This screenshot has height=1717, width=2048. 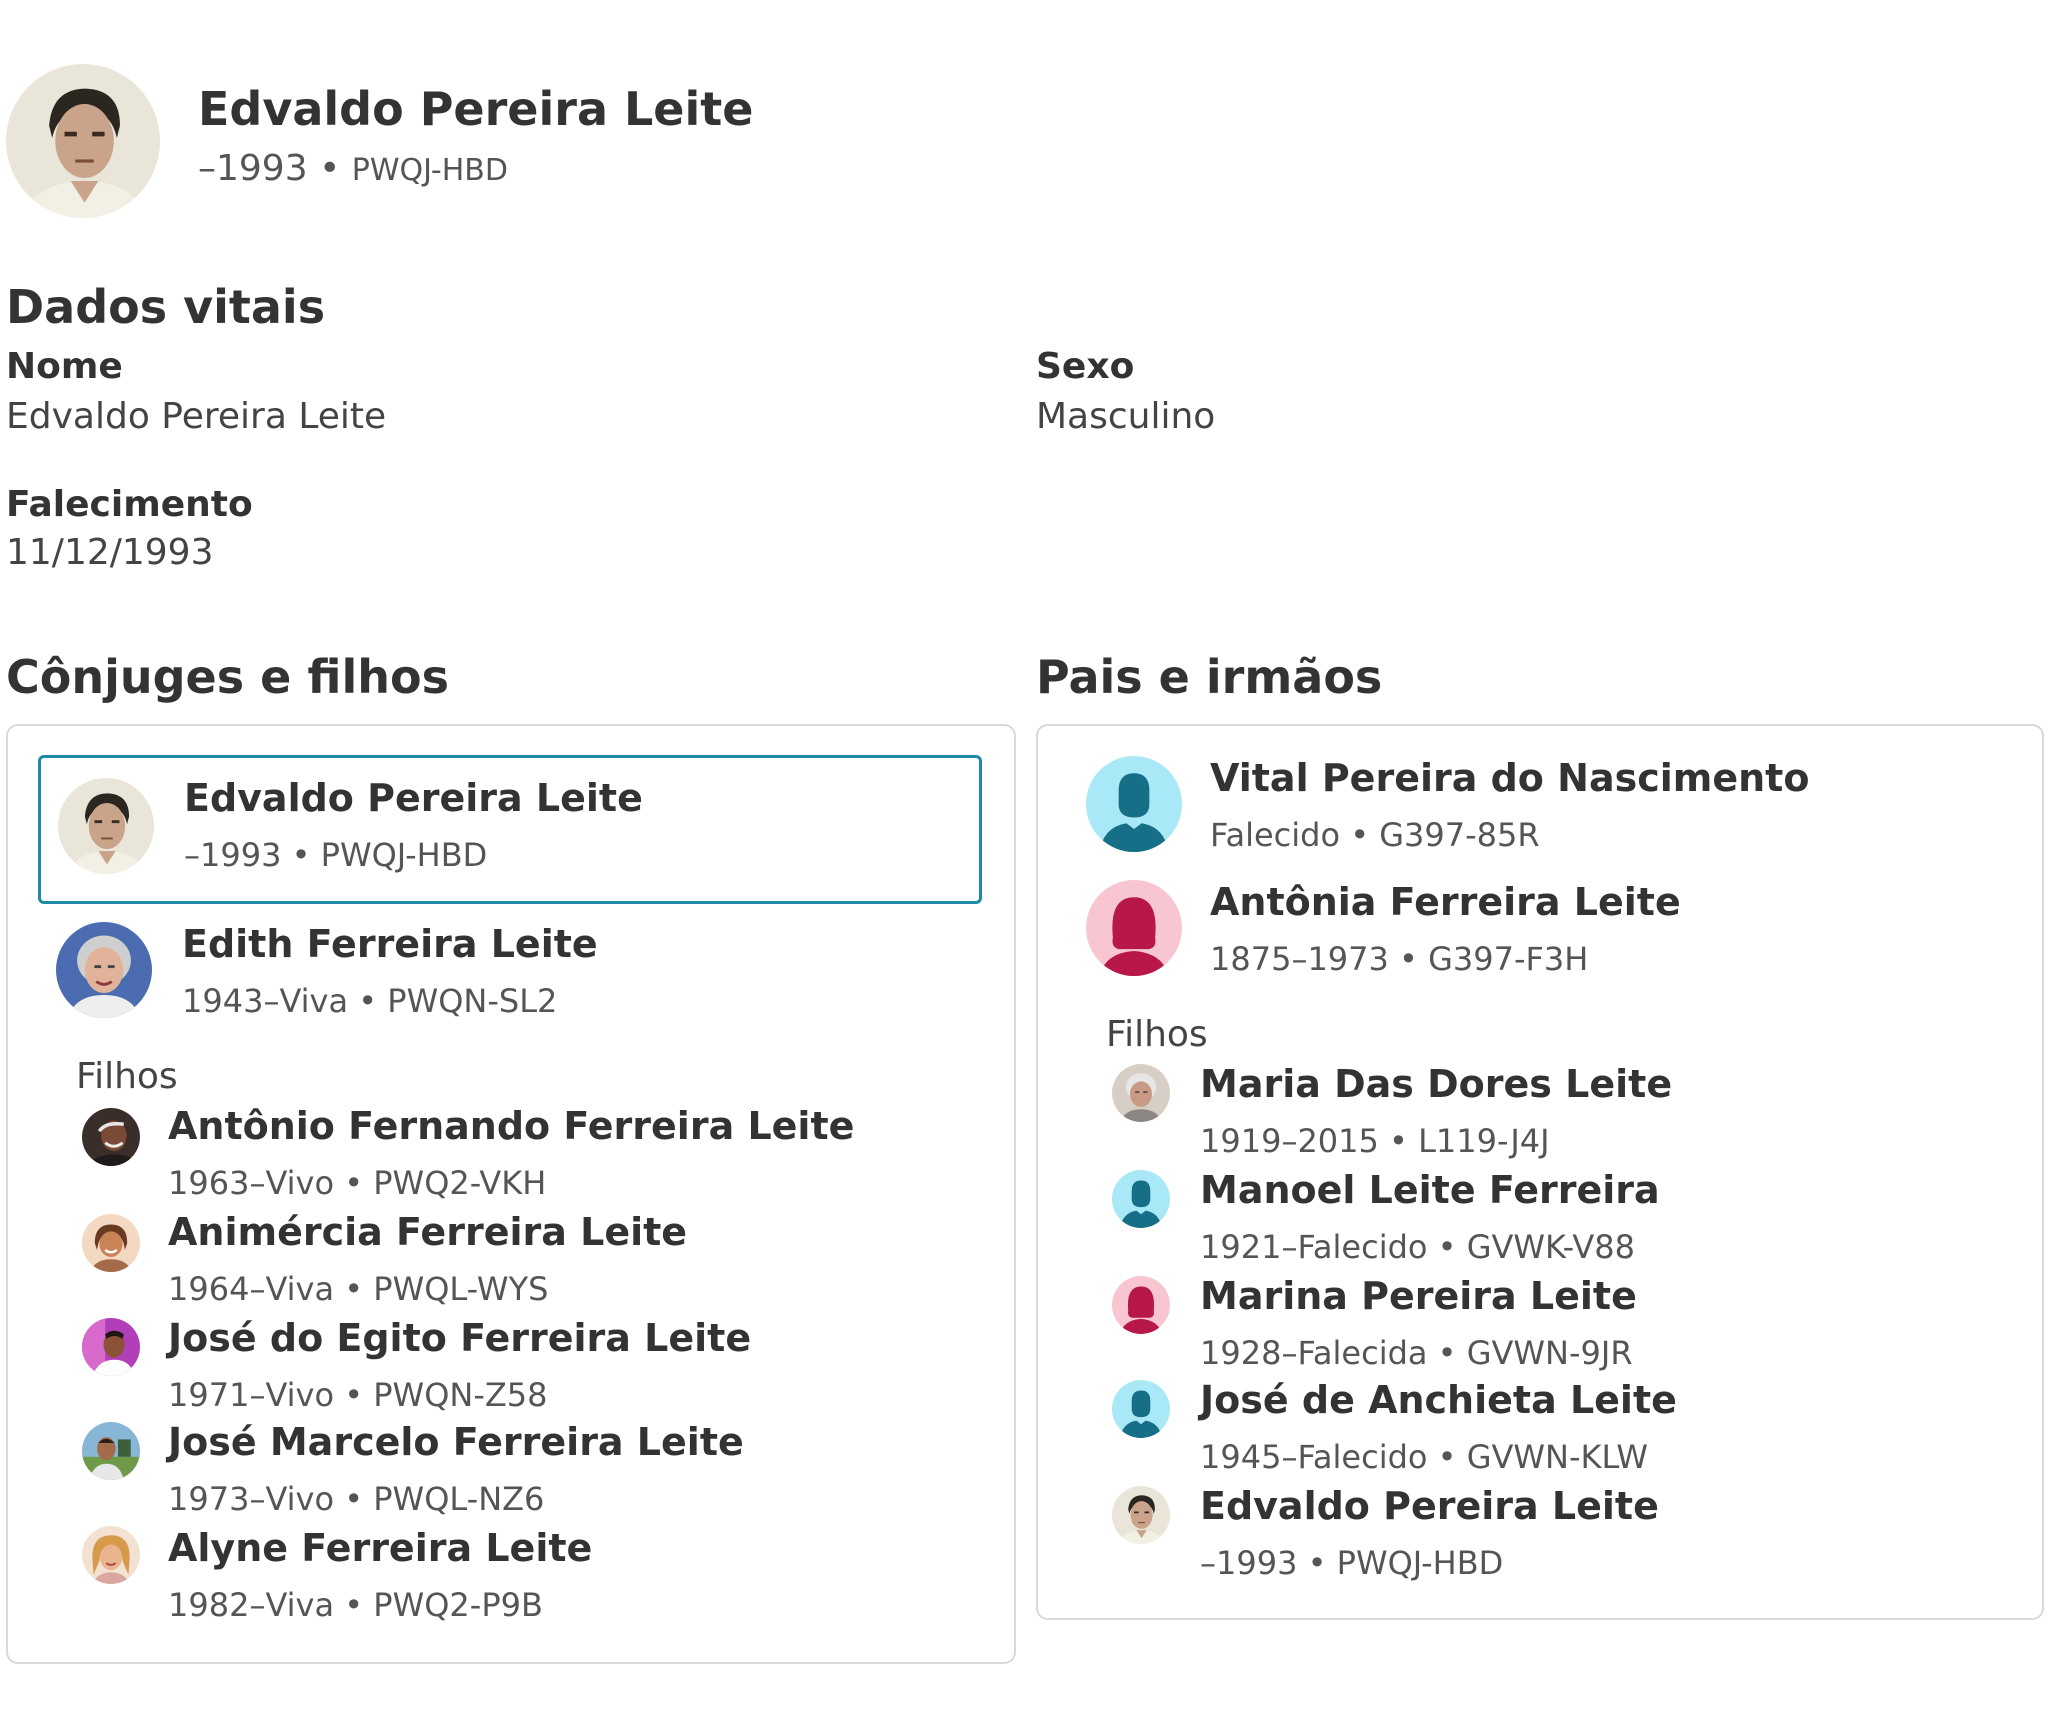 I want to click on father-meta: Falecido • G397-85R, so click(x=1375, y=835).